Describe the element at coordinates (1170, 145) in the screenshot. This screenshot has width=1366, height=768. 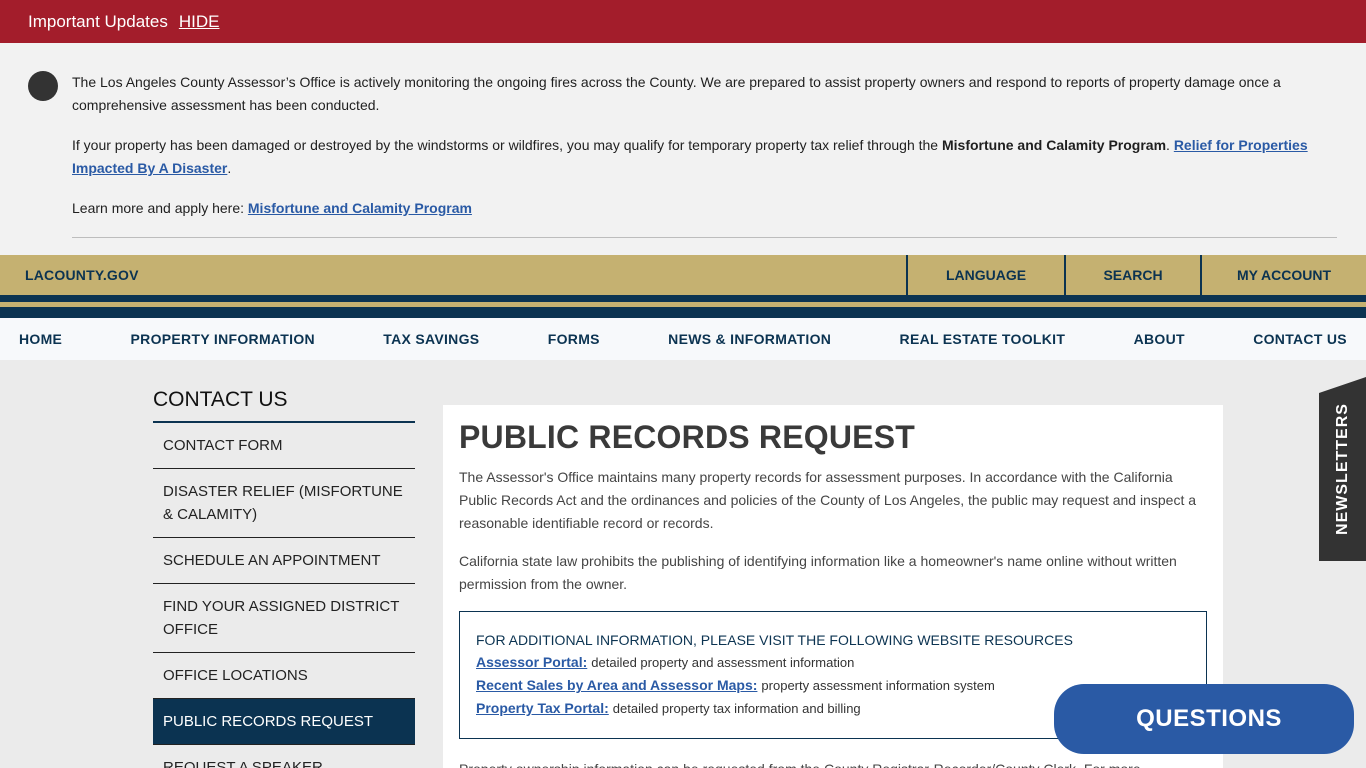
I see `alert-p2-sep: .` at that location.